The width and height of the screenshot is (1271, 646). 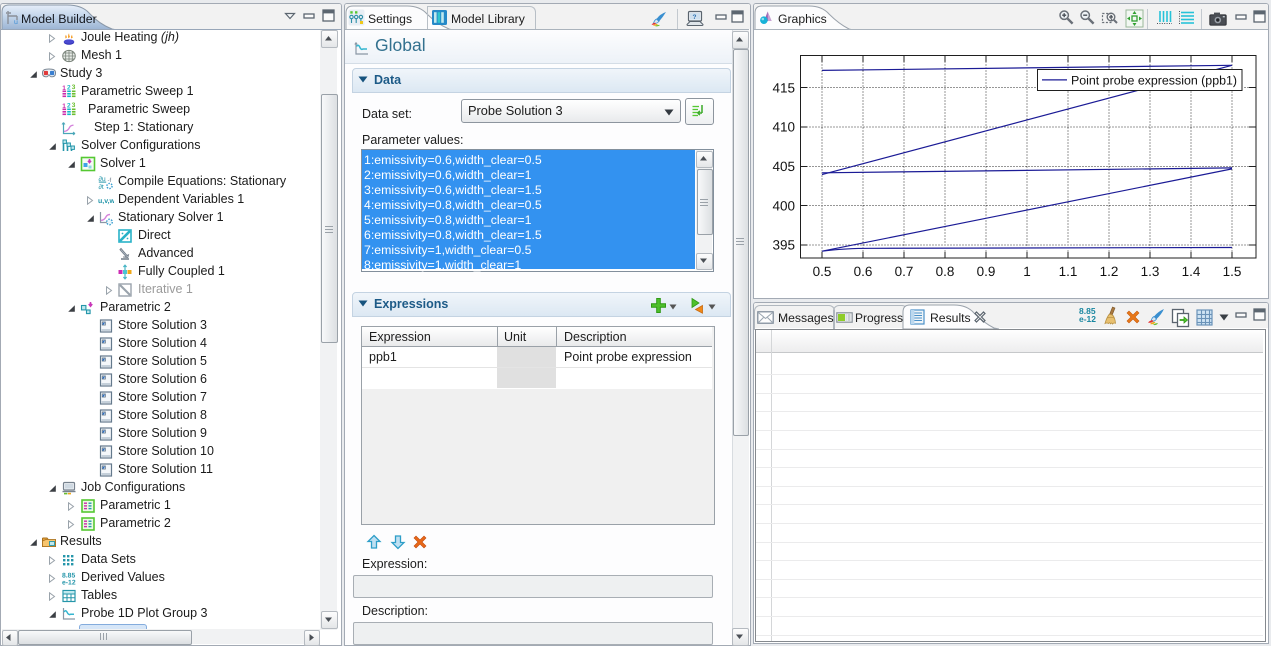 I want to click on svg-text: 0.7, so click(x=904, y=271).